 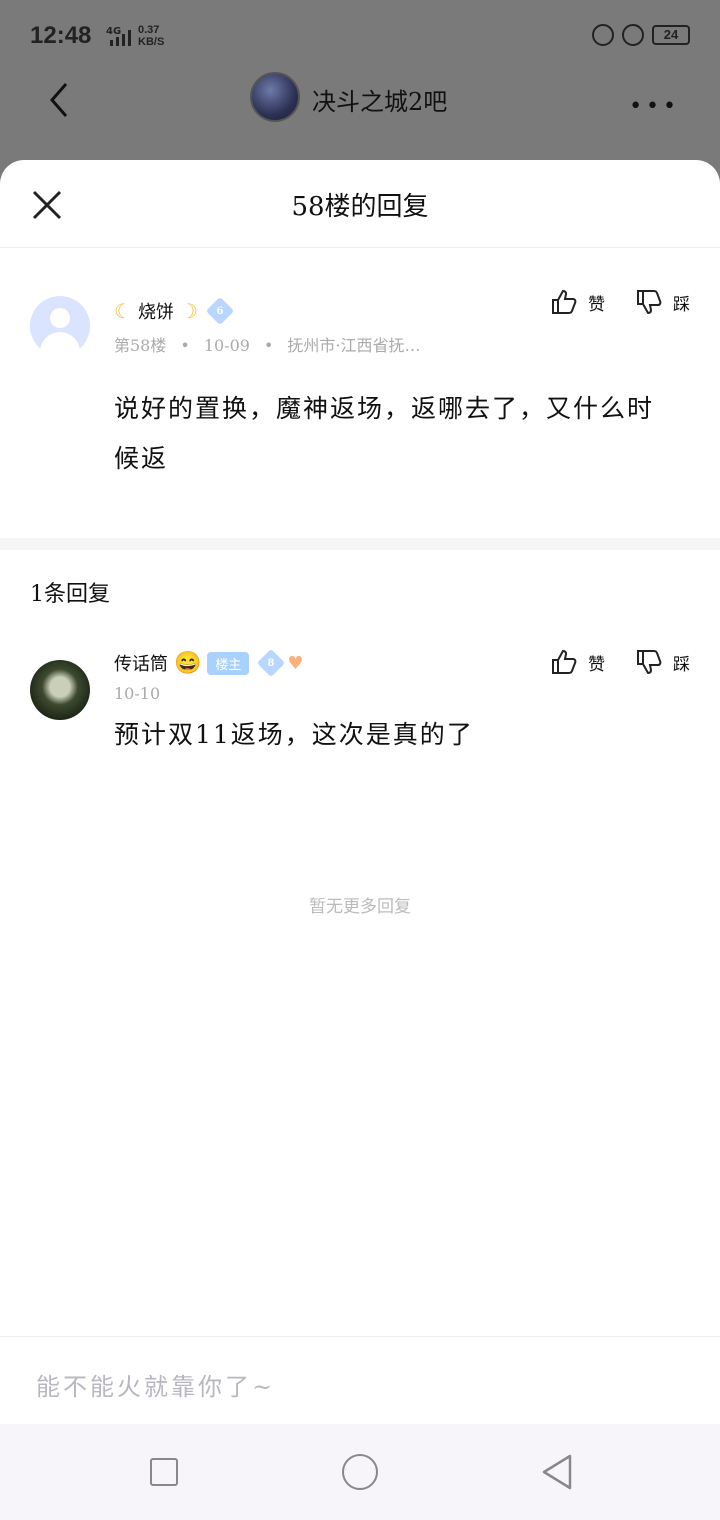 What do you see at coordinates (360, 207) in the screenshot?
I see `sheet-title: 58楼的回复` at bounding box center [360, 207].